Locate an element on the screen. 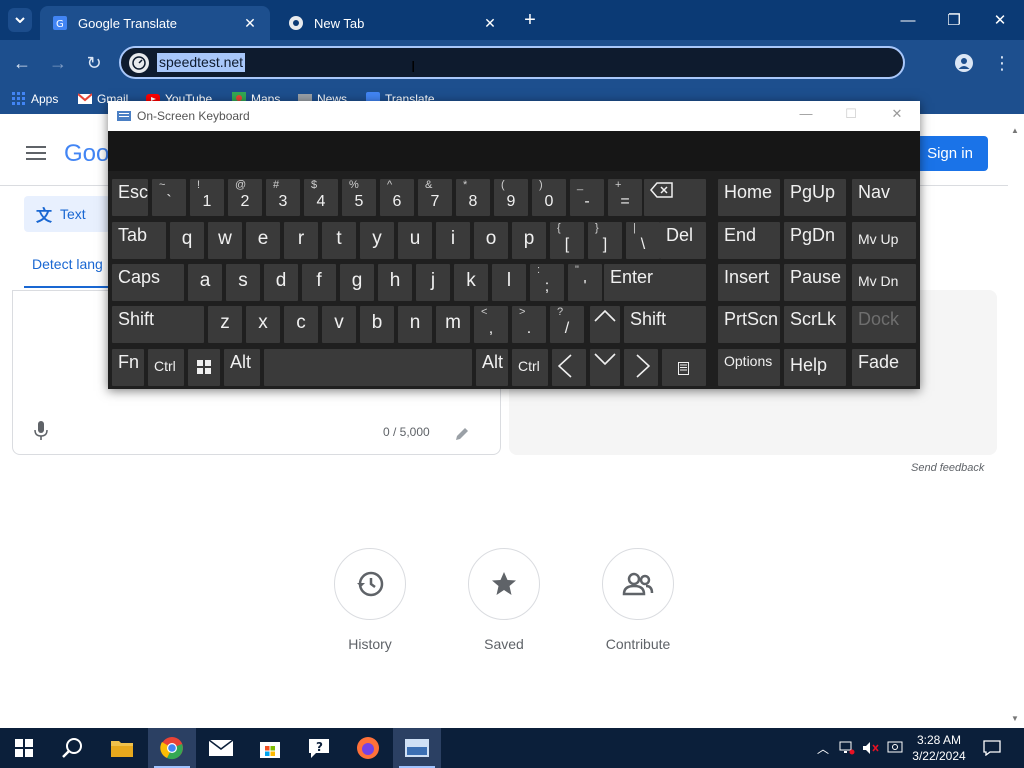  key-dock: Dock is located at coordinates (884, 324).